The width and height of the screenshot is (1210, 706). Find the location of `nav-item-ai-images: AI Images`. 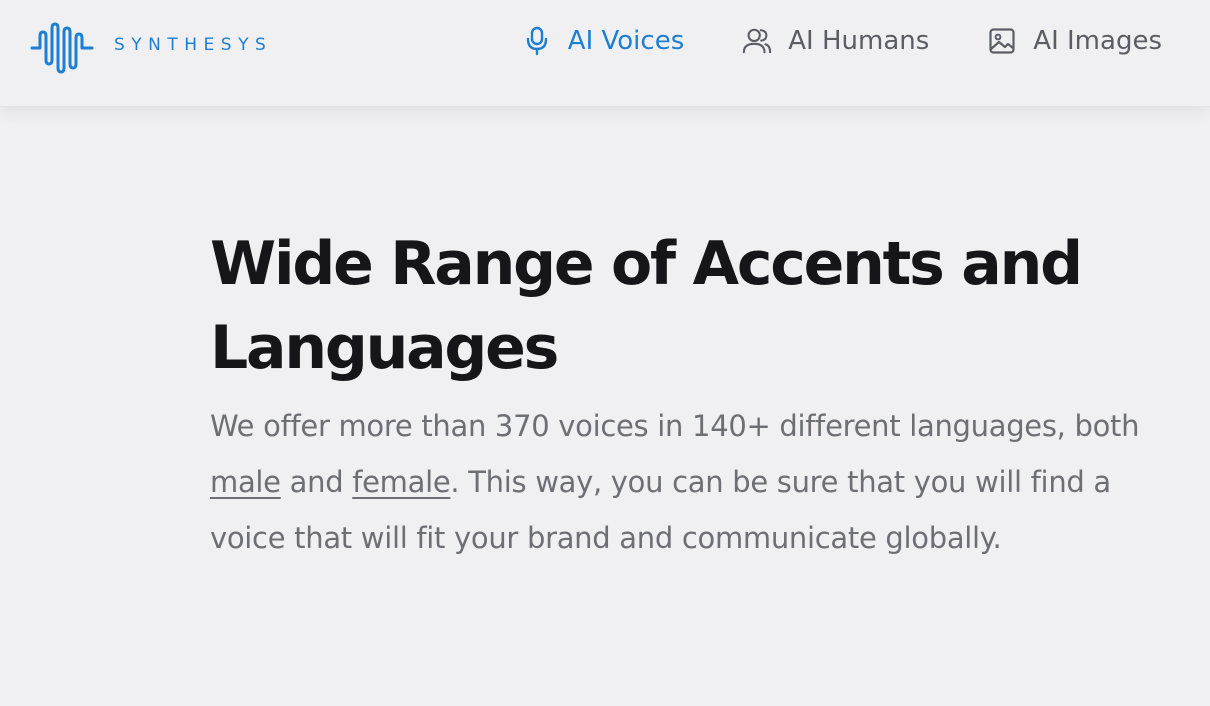

nav-item-ai-images: AI Images is located at coordinates (1074, 41).